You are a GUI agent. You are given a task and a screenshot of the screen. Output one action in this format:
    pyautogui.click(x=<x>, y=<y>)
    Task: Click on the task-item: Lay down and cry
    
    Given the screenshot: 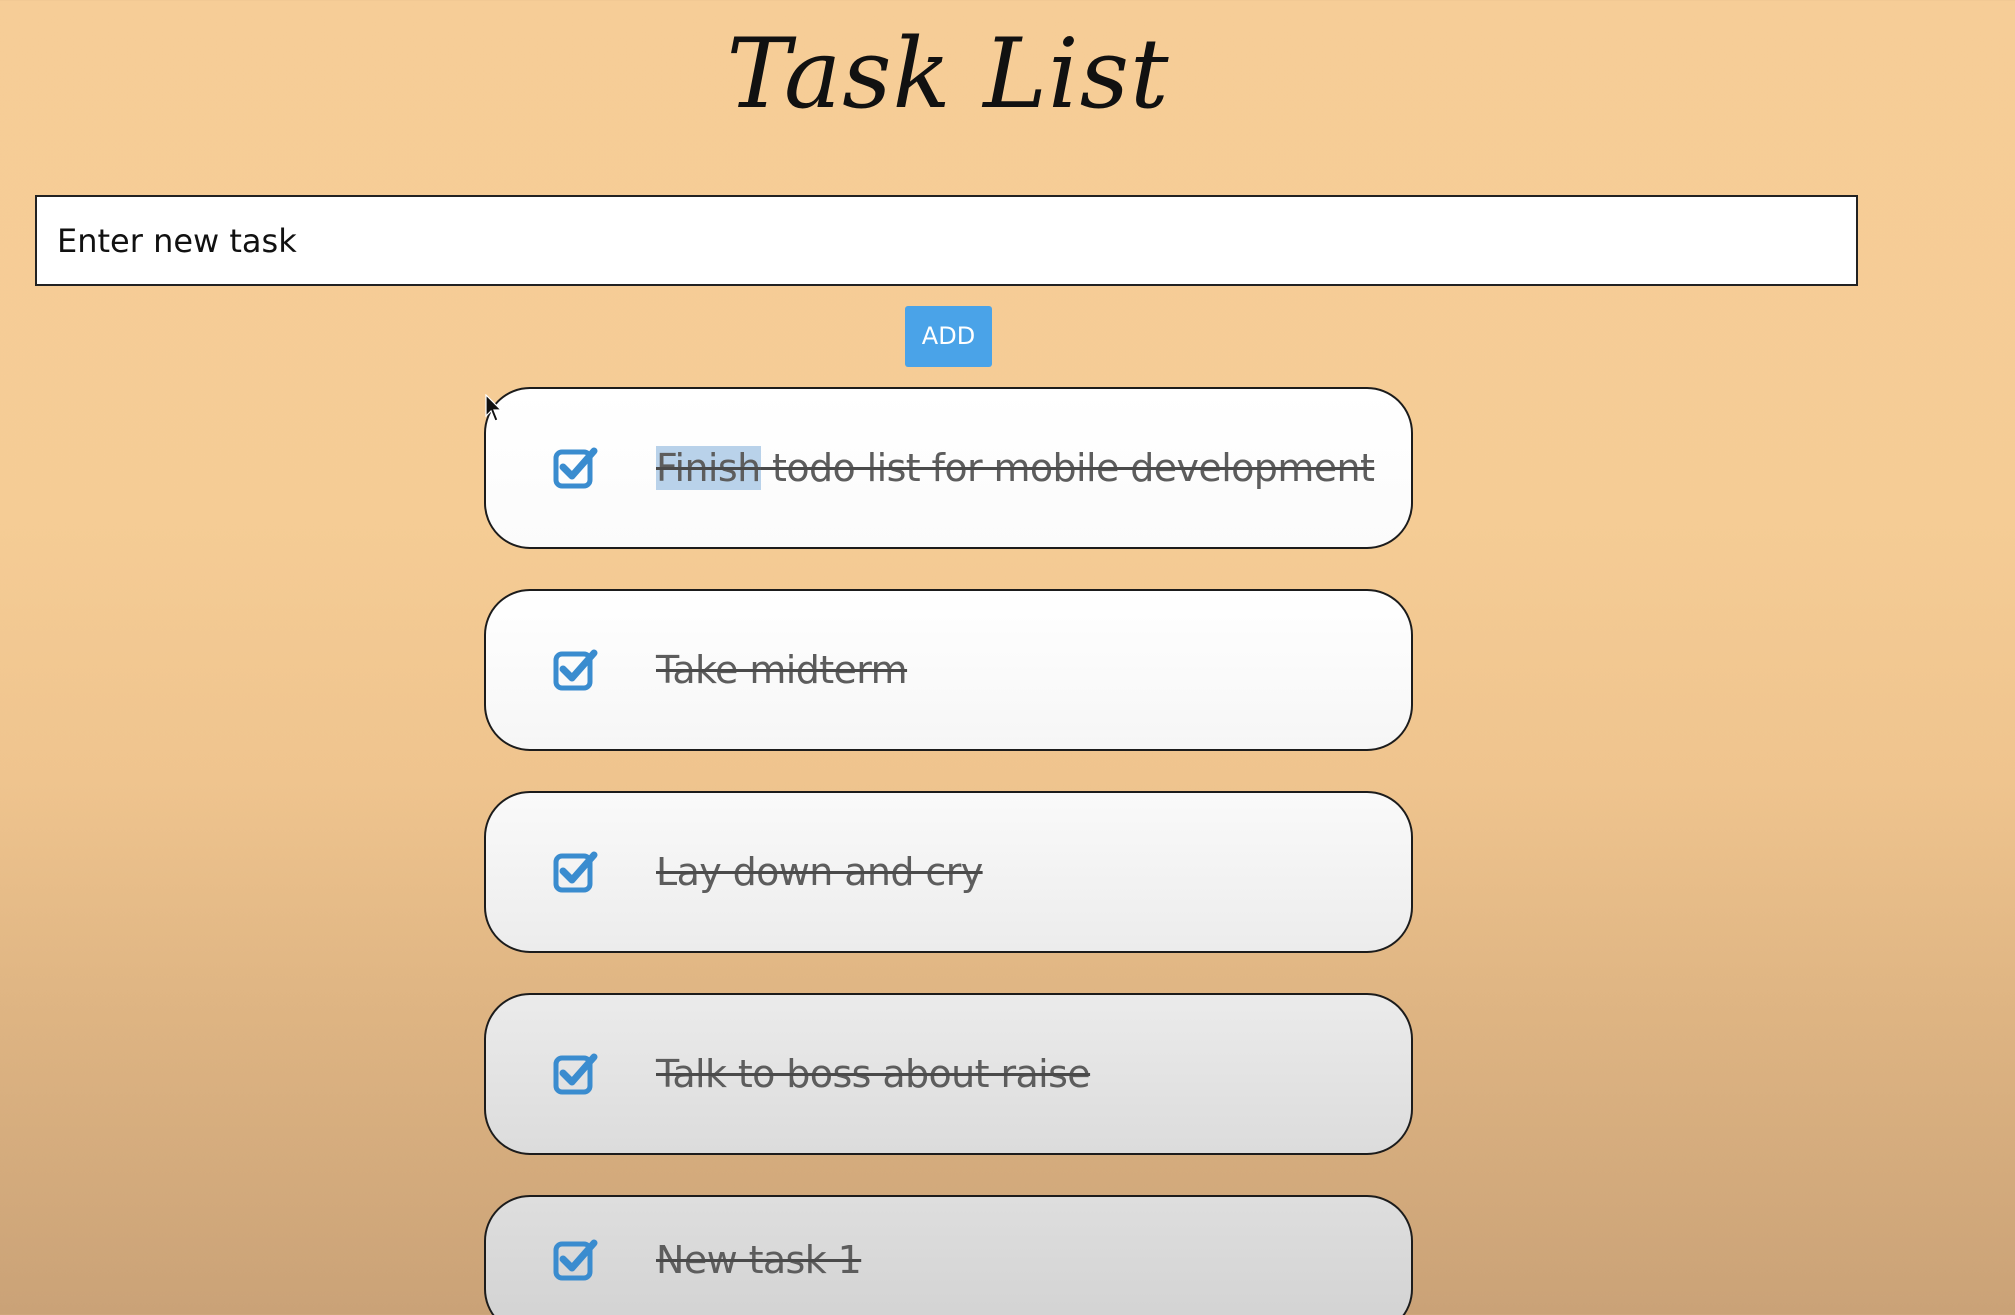 What is the action you would take?
    pyautogui.click(x=948, y=872)
    